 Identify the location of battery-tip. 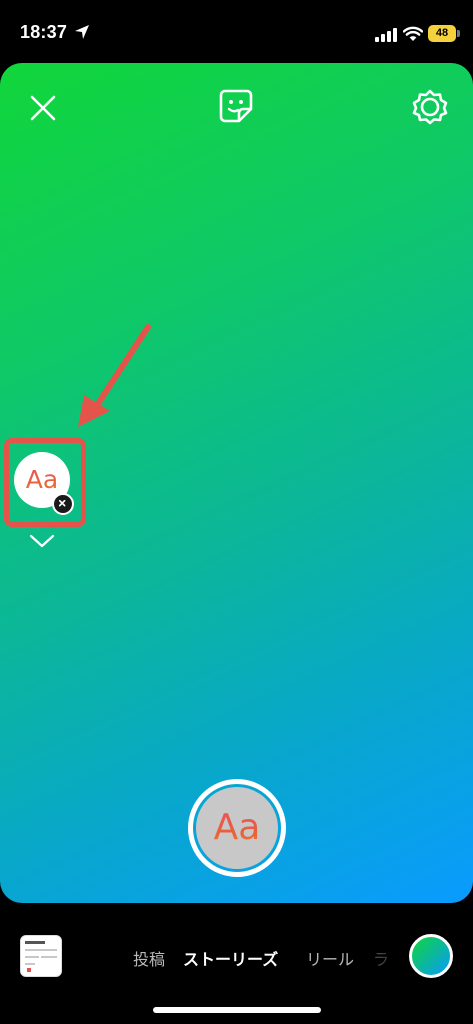
(458, 33).